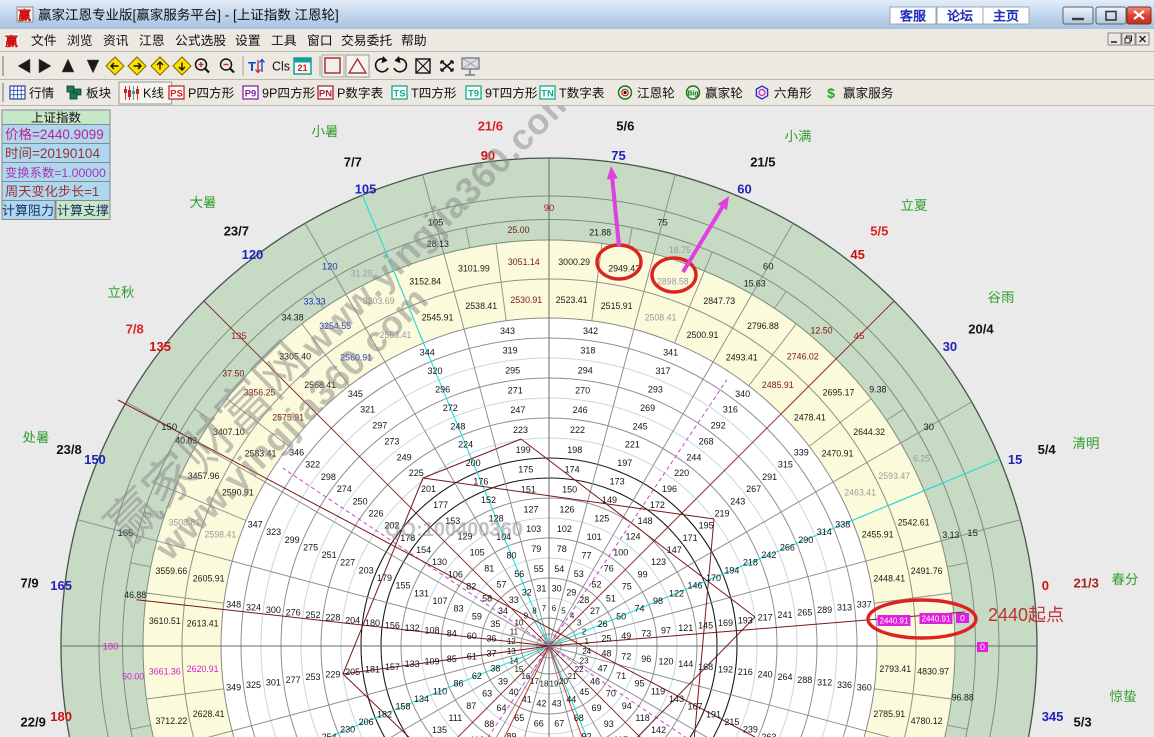 The image size is (1154, 737). I want to click on svg-text: 269, so click(647, 408).